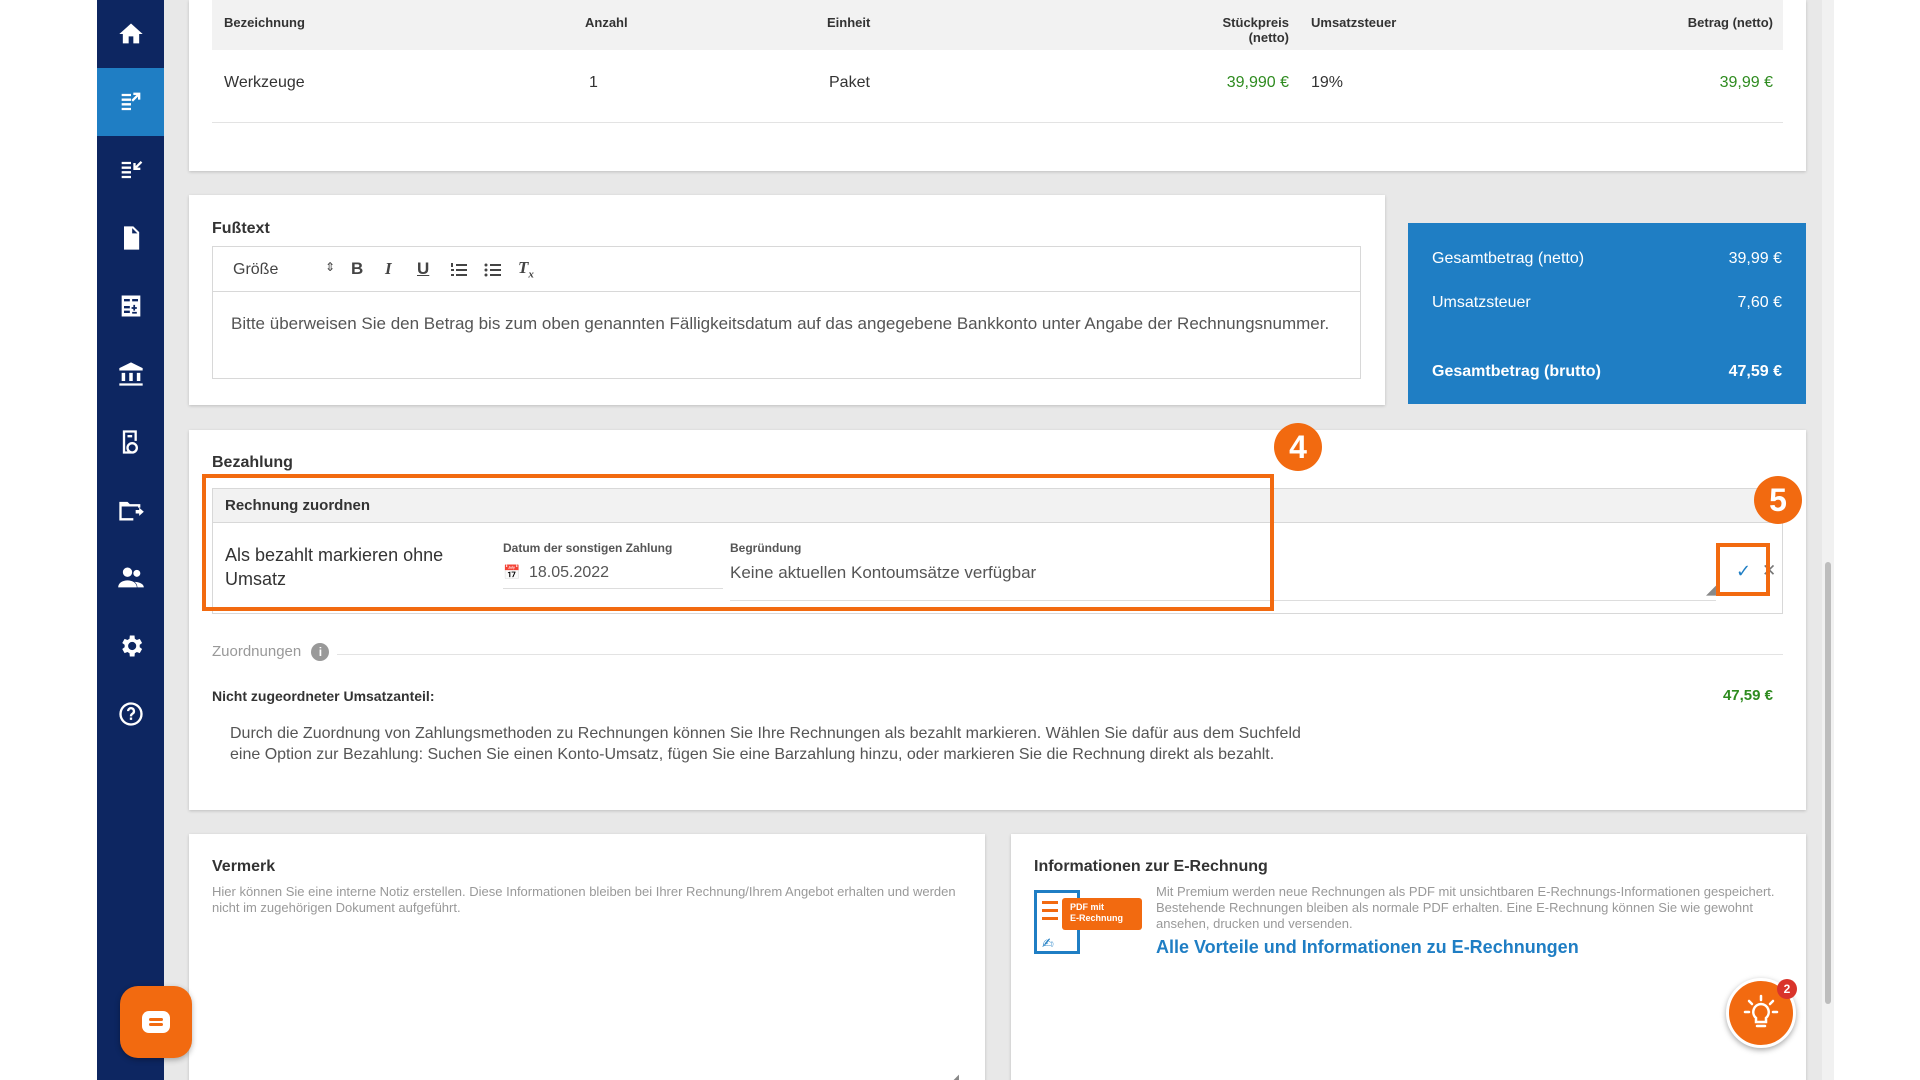 The height and width of the screenshot is (1080, 1920). What do you see at coordinates (1828, 783) in the screenshot?
I see `scrollbar-thumb` at bounding box center [1828, 783].